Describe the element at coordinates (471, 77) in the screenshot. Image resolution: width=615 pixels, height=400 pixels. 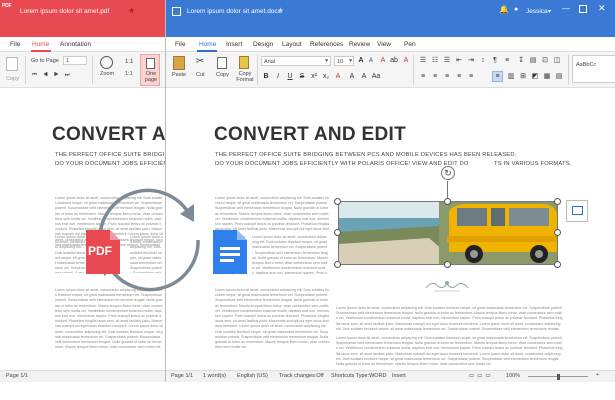
I see `distribute-icon: ≡` at that location.